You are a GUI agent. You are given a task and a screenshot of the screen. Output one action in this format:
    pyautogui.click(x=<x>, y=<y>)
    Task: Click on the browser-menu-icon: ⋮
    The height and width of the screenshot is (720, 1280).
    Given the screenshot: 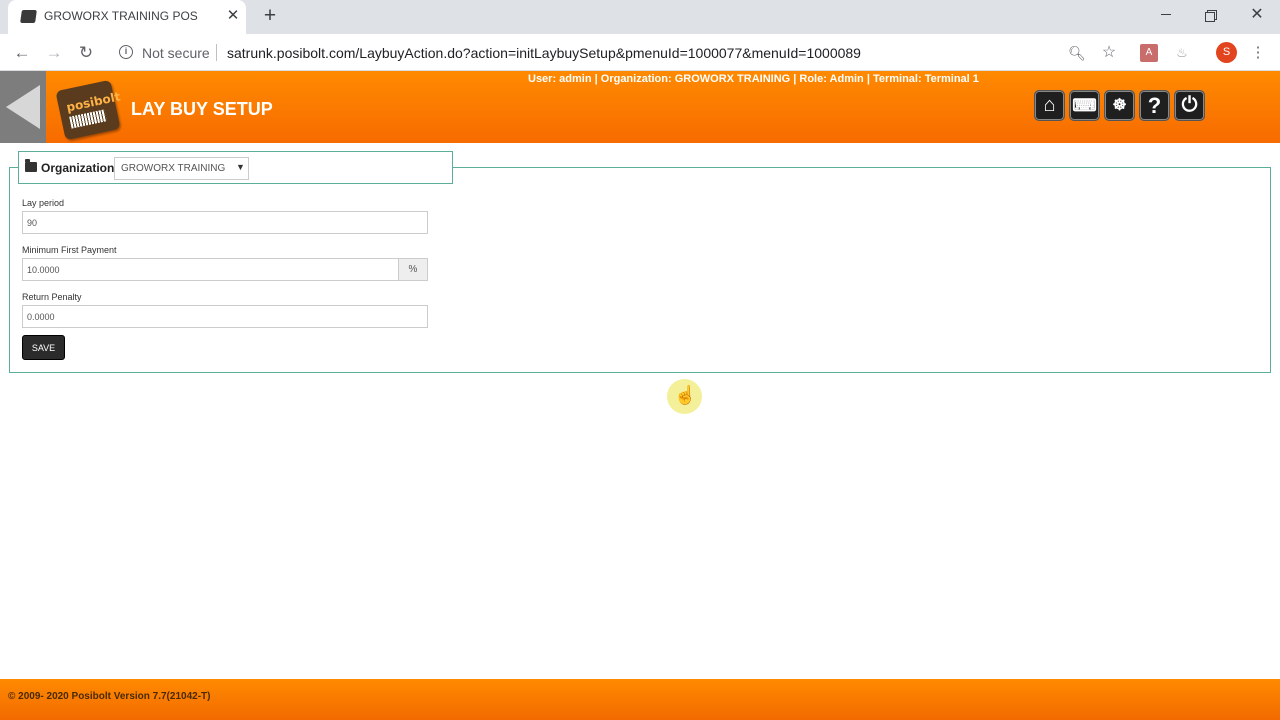 What is the action you would take?
    pyautogui.click(x=1258, y=52)
    